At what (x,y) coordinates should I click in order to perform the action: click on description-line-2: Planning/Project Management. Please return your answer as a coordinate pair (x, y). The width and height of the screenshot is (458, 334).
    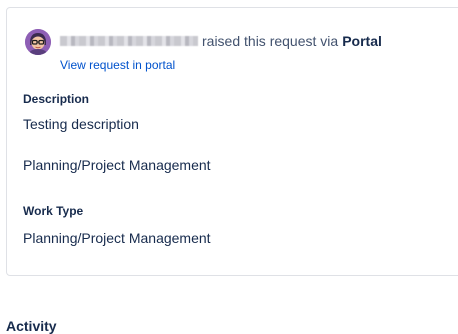
    Looking at the image, I should click on (117, 165).